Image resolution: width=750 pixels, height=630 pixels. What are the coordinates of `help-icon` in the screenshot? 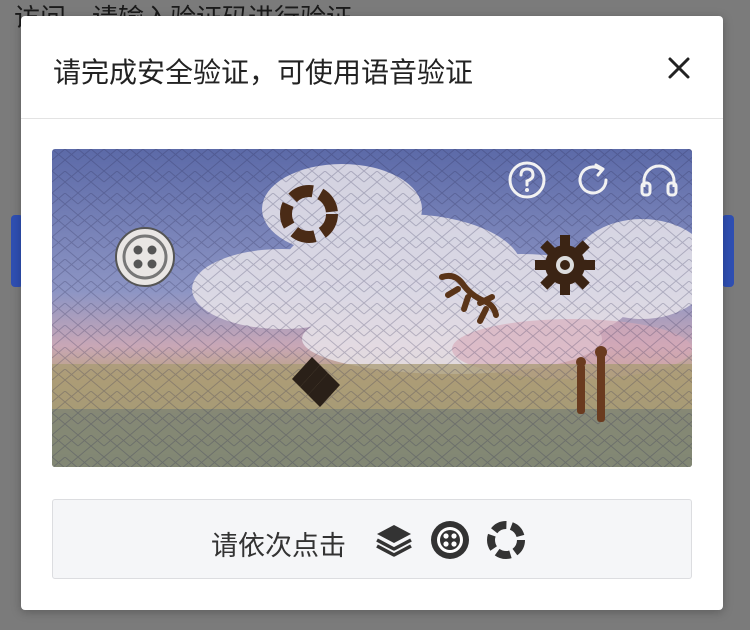 It's located at (527, 180).